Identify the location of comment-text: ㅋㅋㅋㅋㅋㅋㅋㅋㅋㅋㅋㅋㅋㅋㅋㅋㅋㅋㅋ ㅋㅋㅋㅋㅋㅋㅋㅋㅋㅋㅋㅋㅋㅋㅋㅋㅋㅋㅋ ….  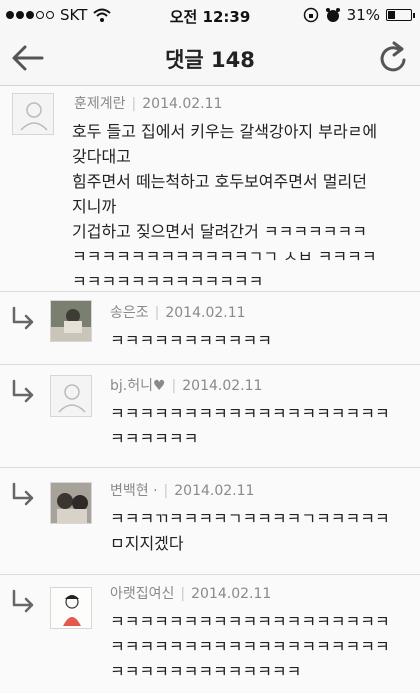
(250, 646).